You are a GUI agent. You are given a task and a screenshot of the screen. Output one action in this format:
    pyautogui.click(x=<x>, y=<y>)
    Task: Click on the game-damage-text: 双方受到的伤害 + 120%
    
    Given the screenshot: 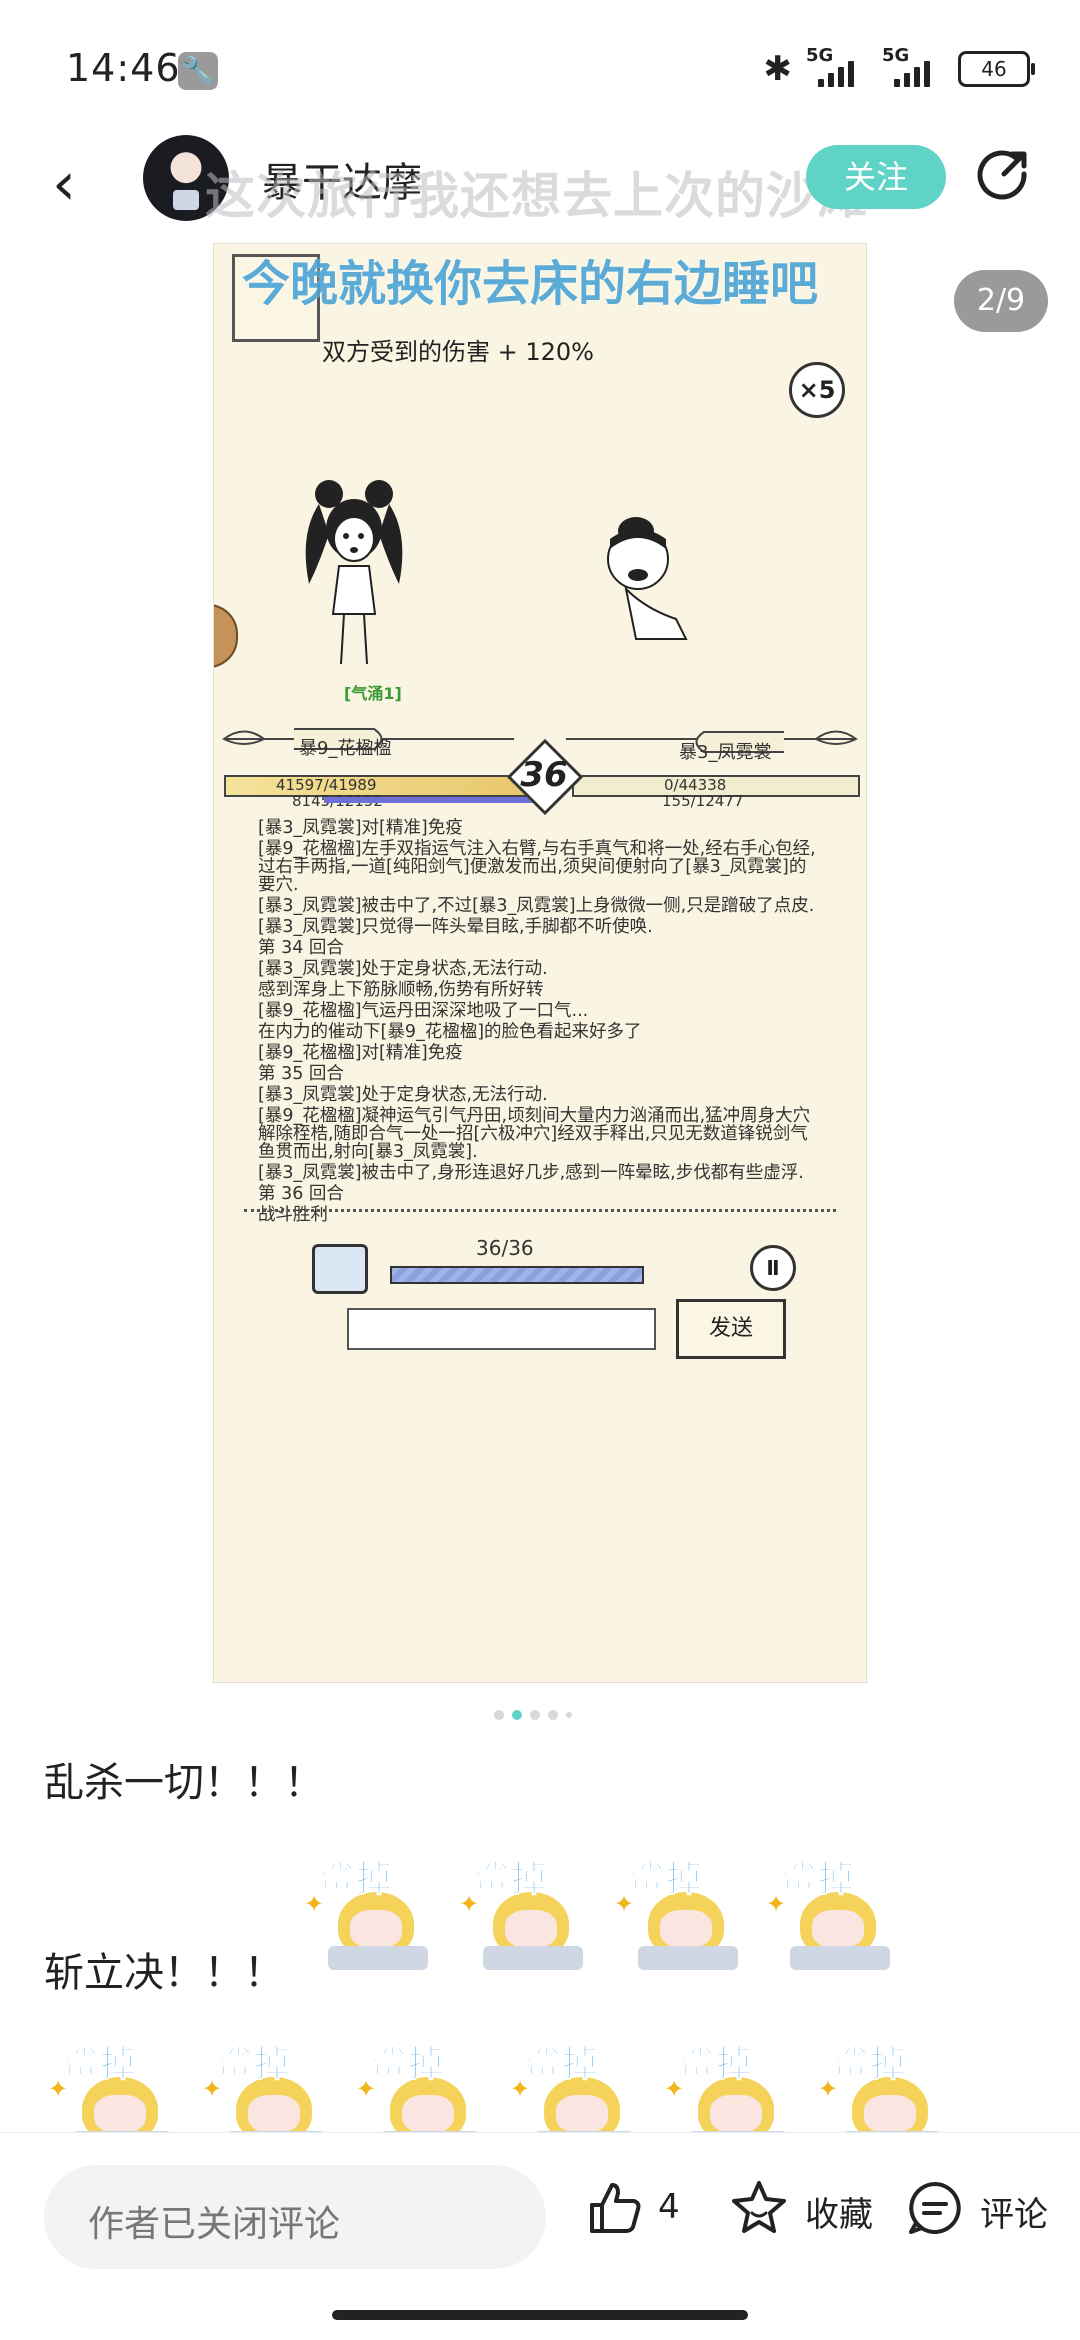 What is the action you would take?
    pyautogui.click(x=458, y=352)
    